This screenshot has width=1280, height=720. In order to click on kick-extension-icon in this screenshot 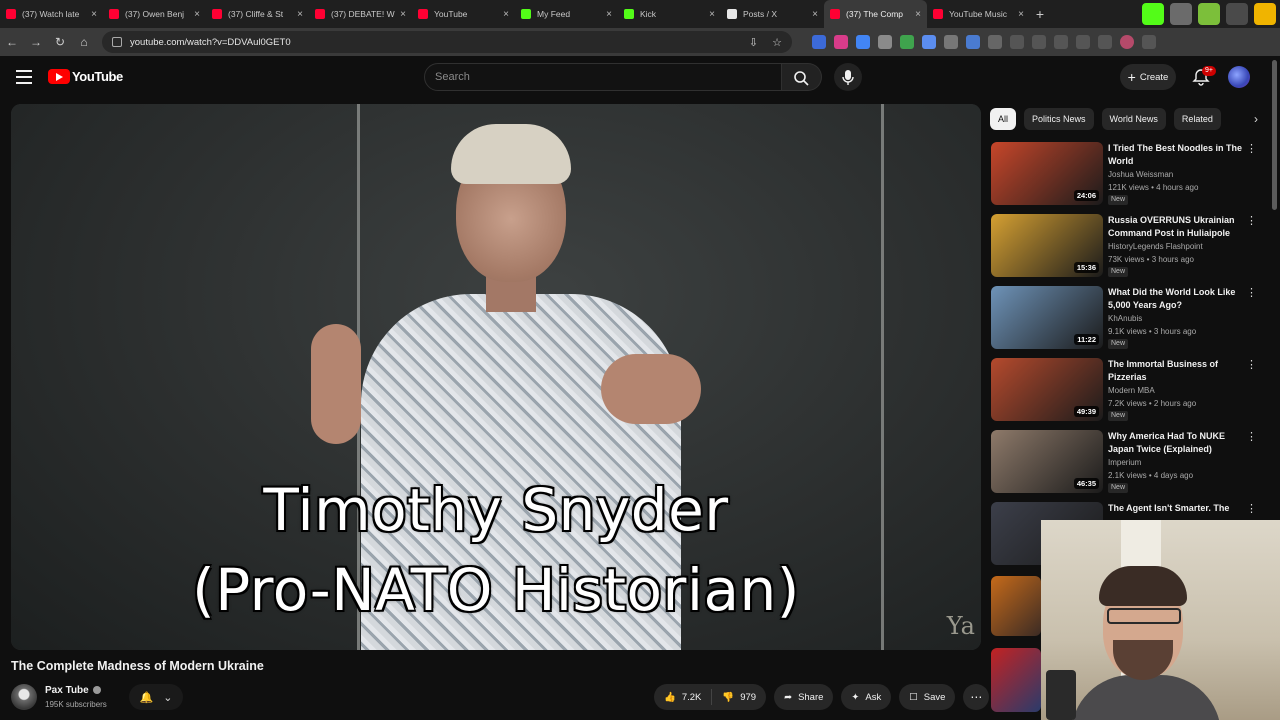, I will do `click(1153, 14)`.